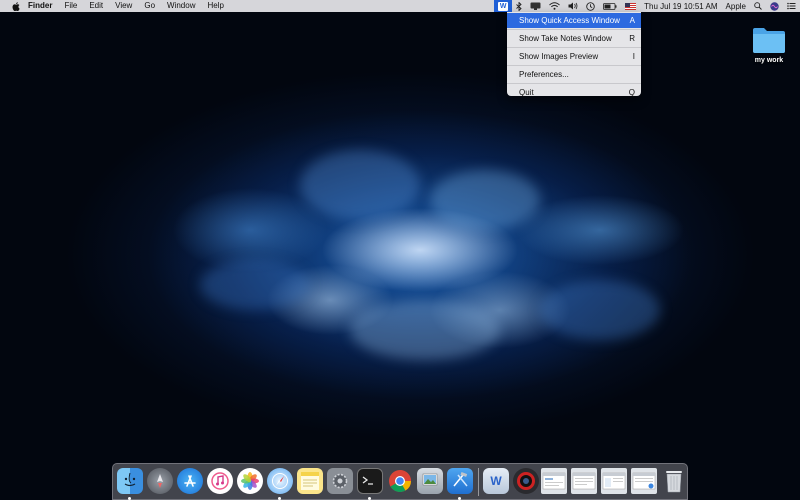 The image size is (800, 500). Describe the element at coordinates (190, 481) in the screenshot. I see `app-store-icon` at that location.